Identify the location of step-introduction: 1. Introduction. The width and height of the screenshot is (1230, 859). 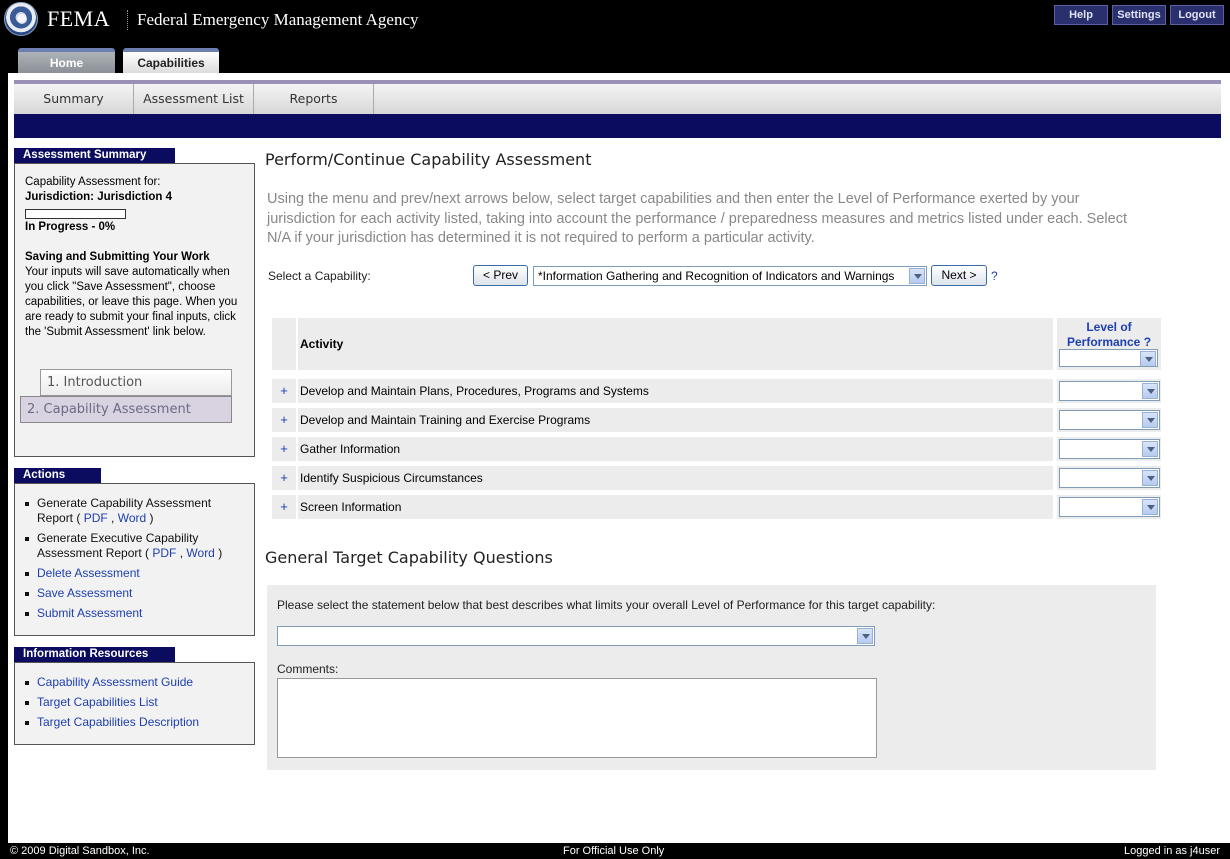
(136, 382).